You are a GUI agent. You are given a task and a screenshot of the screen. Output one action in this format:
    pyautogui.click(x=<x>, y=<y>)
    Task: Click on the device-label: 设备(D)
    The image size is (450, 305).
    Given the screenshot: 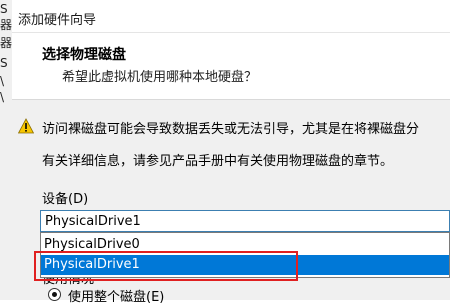 What is the action you would take?
    pyautogui.click(x=65, y=199)
    